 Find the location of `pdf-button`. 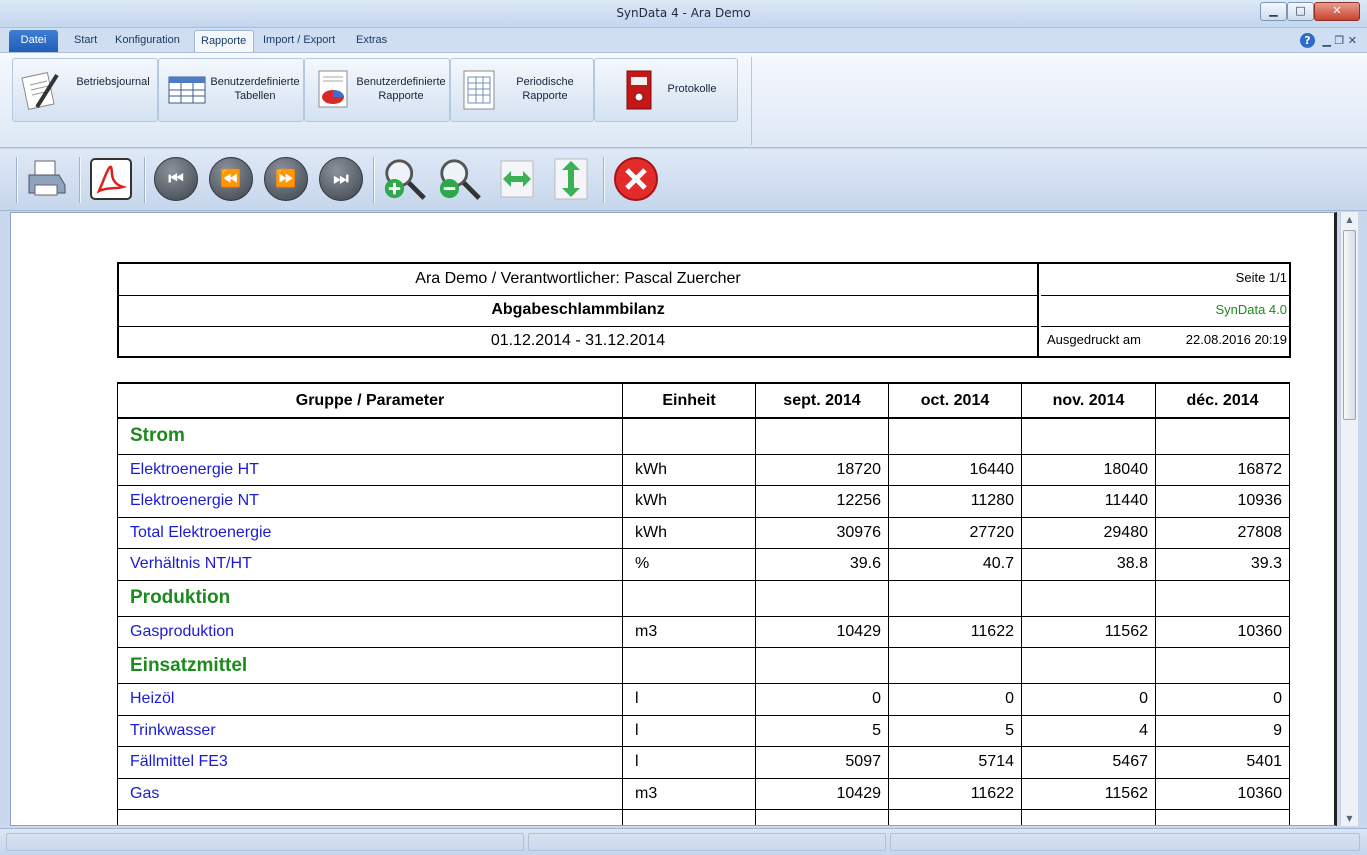

pdf-button is located at coordinates (111, 179).